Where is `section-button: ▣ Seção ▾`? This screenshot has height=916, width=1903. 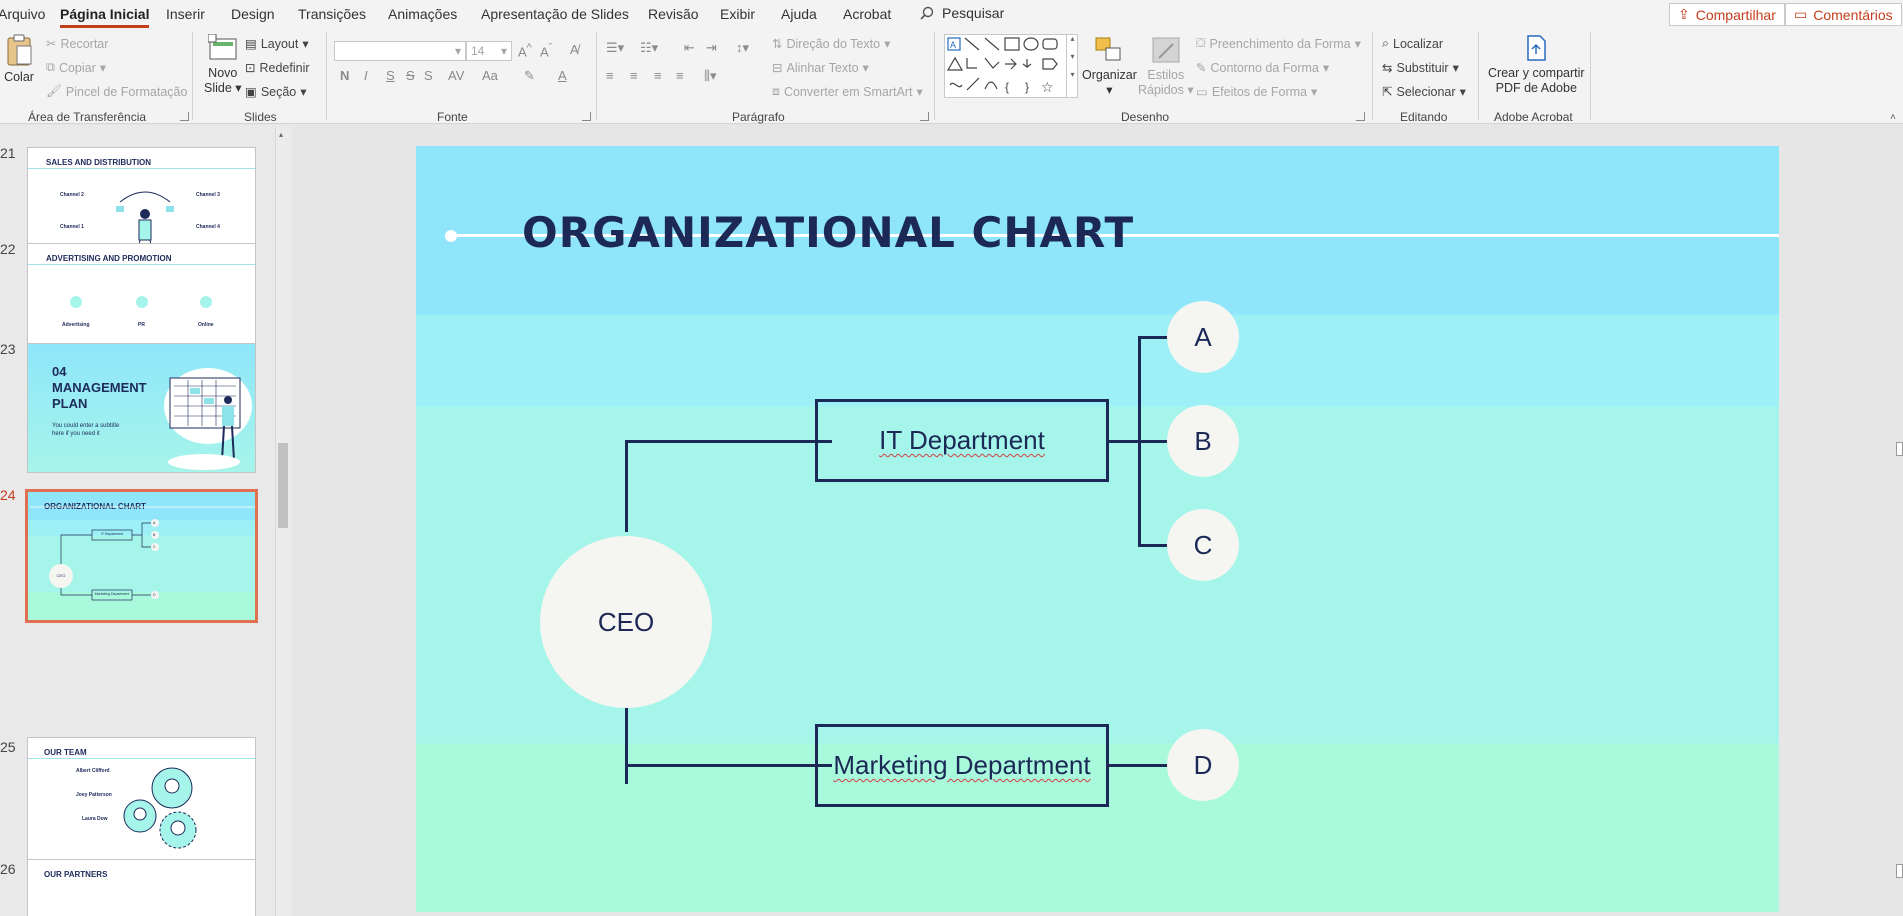
section-button: ▣ Seção ▾ is located at coordinates (276, 92).